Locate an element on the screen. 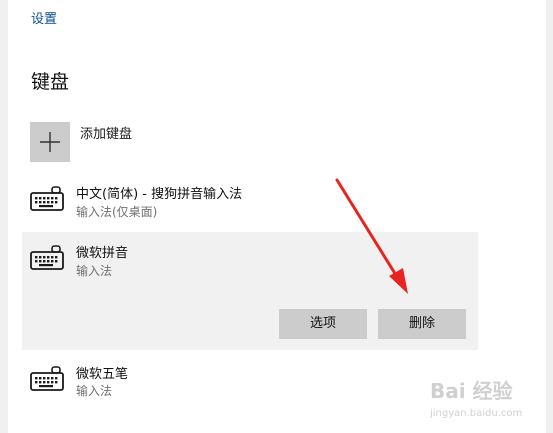 Image resolution: width=553 pixels, height=433 pixels. watermark-url: jingyan.baidu.com is located at coordinates (475, 413).